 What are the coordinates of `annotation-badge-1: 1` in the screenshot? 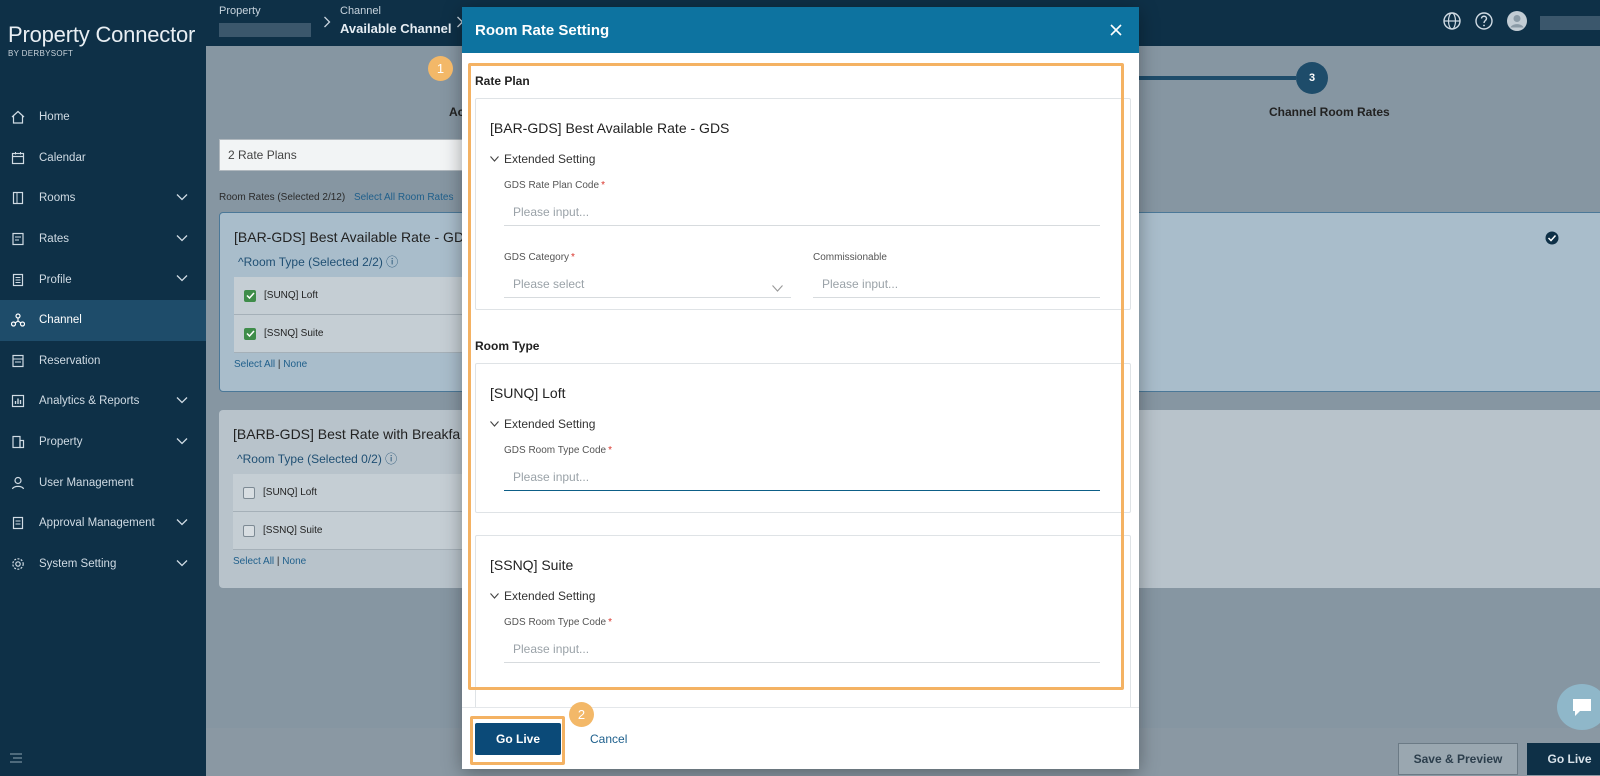 It's located at (440, 68).